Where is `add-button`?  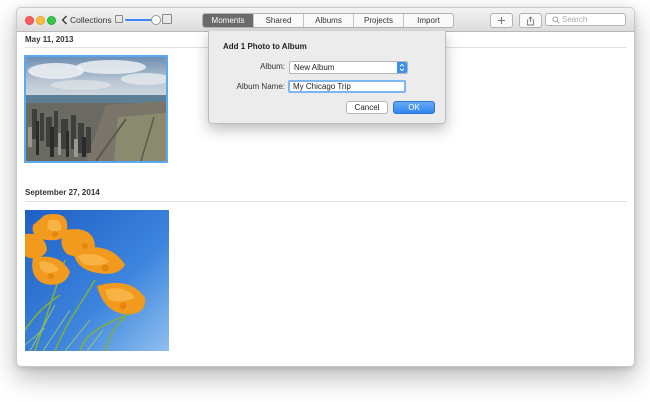 add-button is located at coordinates (501, 20).